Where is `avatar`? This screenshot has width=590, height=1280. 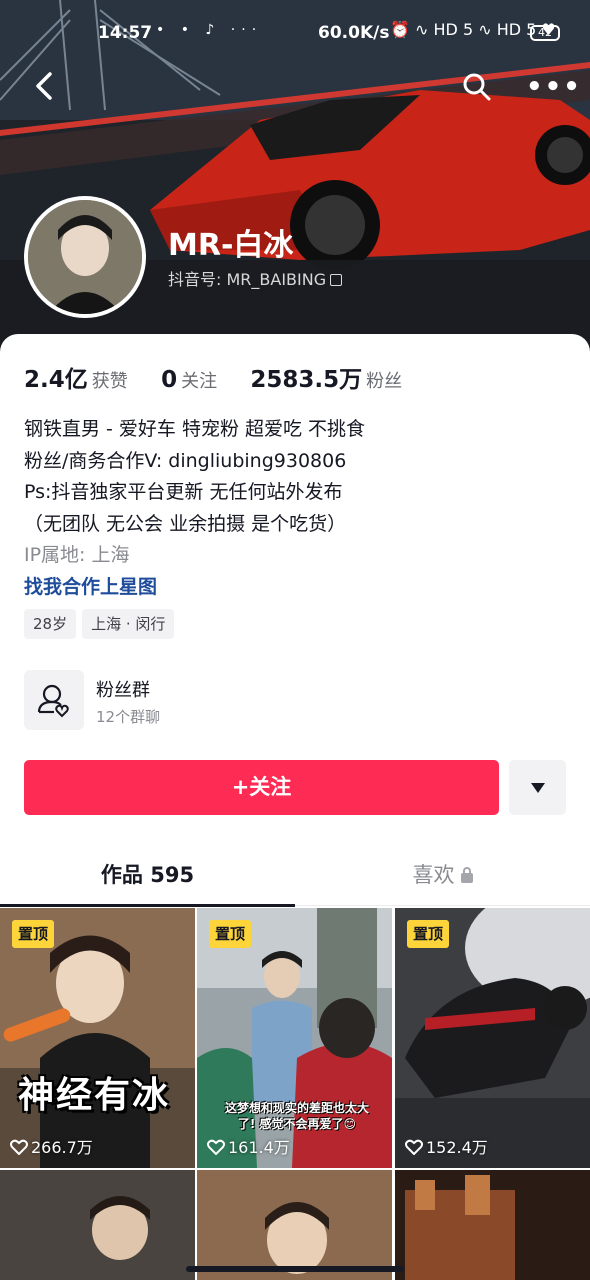 avatar is located at coordinates (85, 257).